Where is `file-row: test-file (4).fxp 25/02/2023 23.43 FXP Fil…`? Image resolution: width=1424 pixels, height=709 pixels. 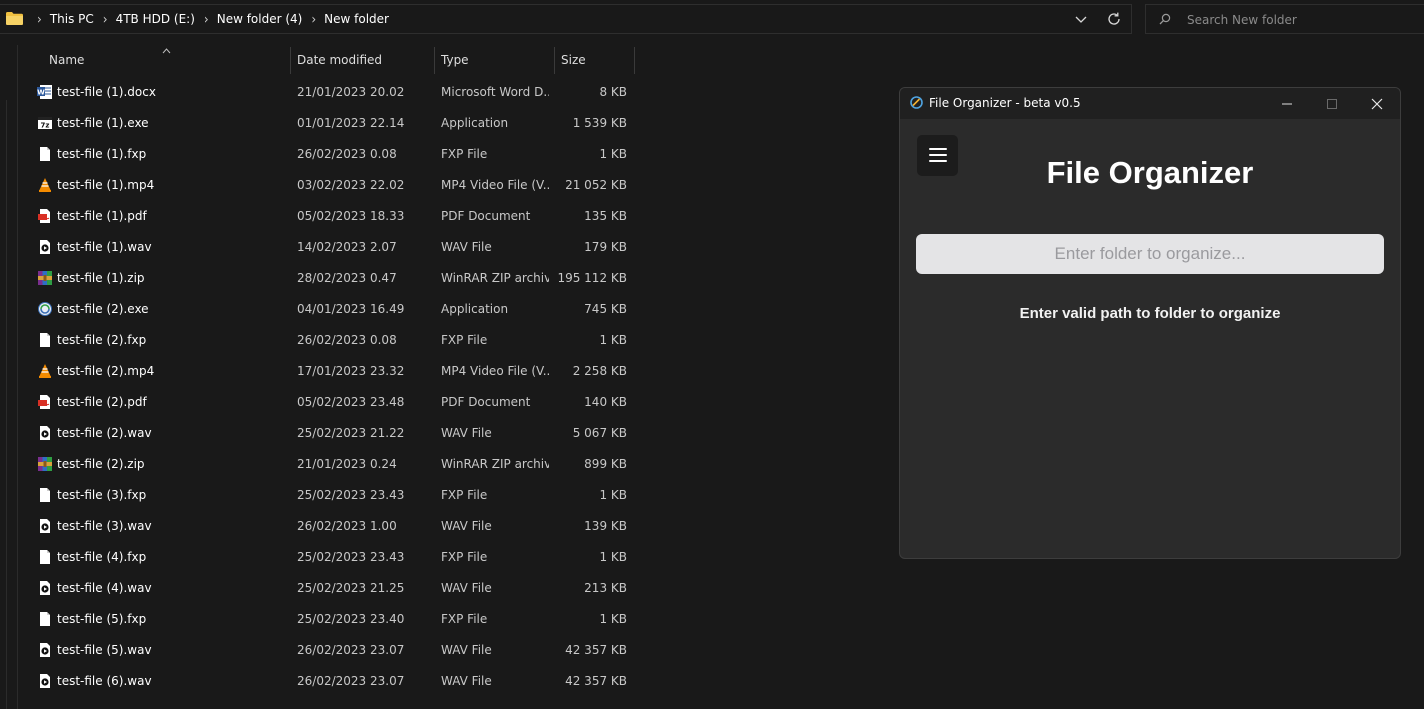 file-row: test-file (4).fxp 25/02/2023 23.43 FXP Fil… is located at coordinates (320, 557).